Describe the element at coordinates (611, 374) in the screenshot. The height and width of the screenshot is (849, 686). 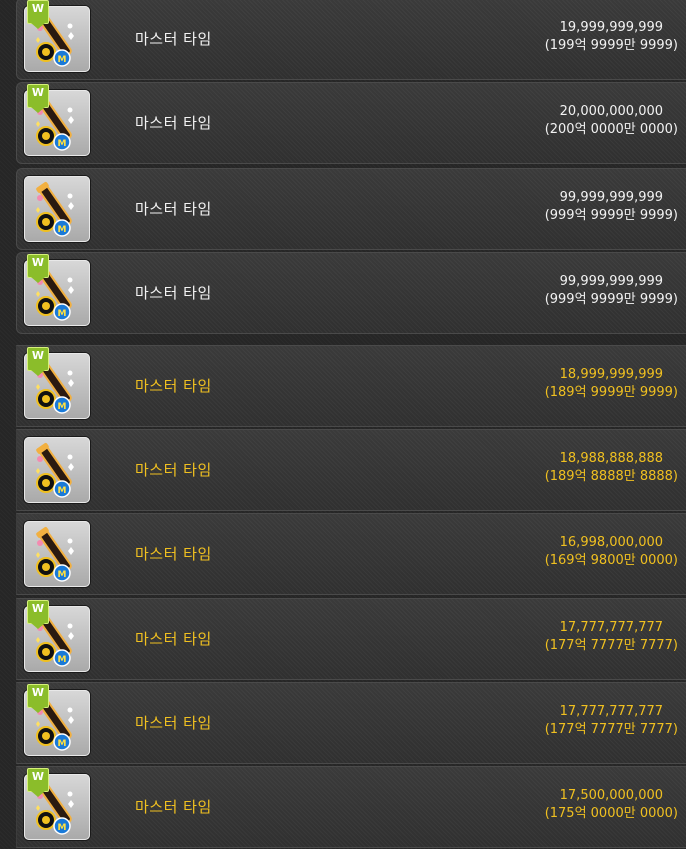
I see `price-numeric: 18,999,999,999` at that location.